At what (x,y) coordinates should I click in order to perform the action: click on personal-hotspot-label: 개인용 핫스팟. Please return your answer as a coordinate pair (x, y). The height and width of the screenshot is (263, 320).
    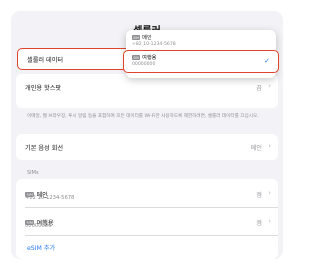
    Looking at the image, I should click on (43, 88).